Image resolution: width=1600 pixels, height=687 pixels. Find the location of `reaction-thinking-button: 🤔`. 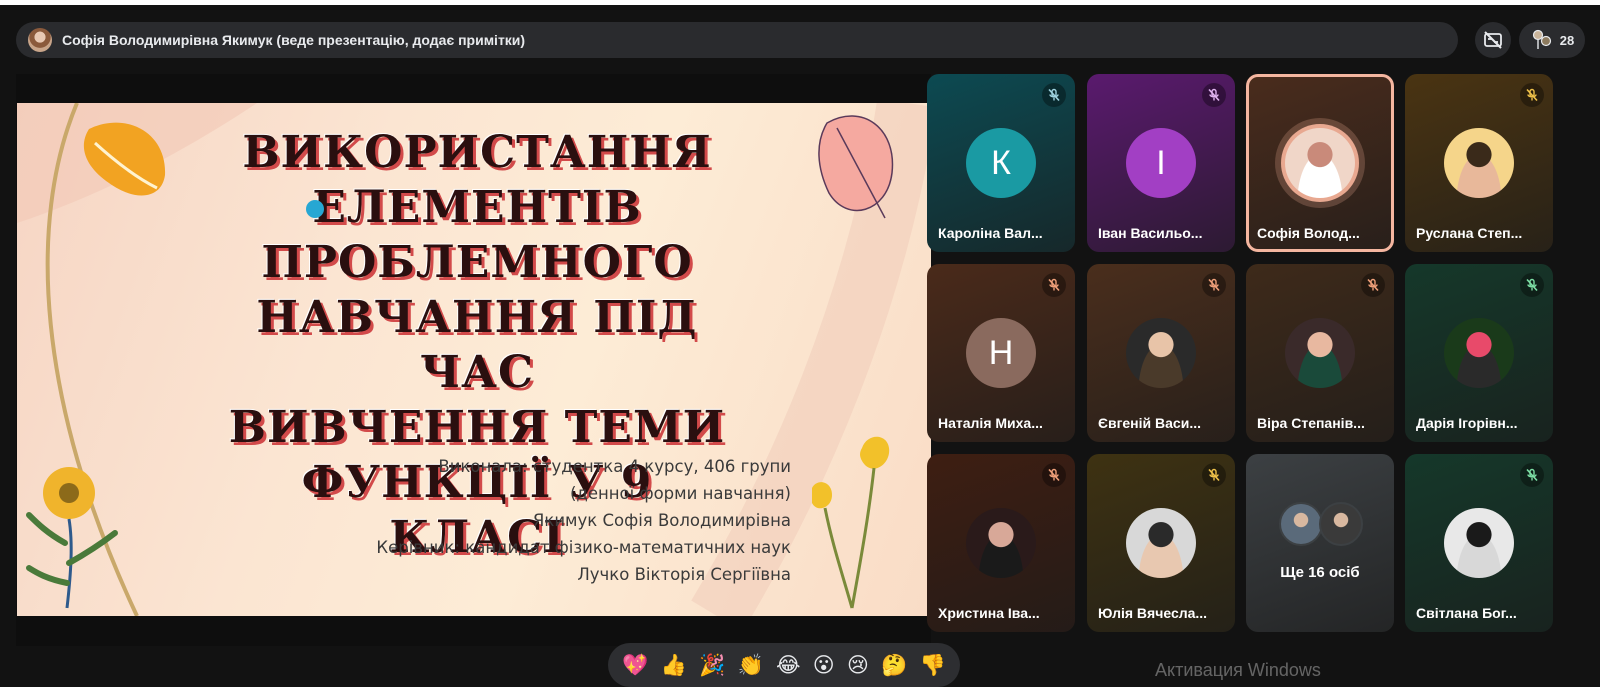

reaction-thinking-button: 🤔 is located at coordinates (894, 665).